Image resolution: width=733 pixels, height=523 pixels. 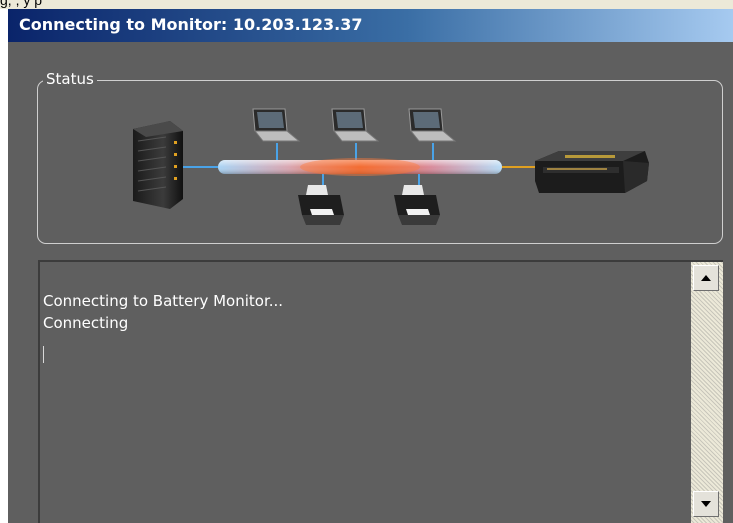 I want to click on battery-monitor-device-icon, so click(x=592, y=172).